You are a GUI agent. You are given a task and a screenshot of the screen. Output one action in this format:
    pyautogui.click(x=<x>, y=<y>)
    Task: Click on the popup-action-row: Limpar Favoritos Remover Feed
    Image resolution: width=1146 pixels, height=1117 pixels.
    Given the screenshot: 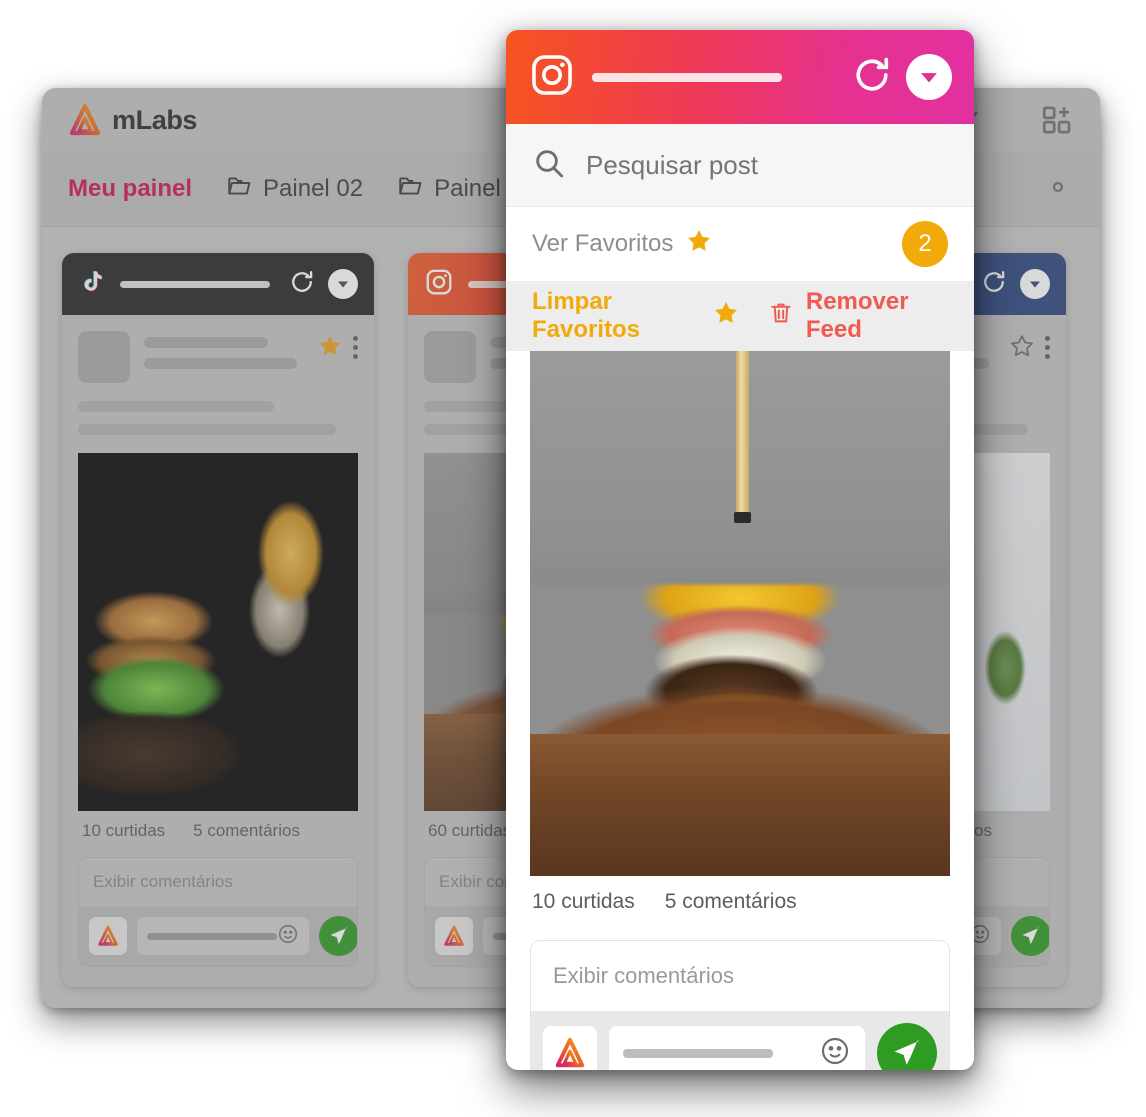 What is the action you would take?
    pyautogui.click(x=740, y=316)
    